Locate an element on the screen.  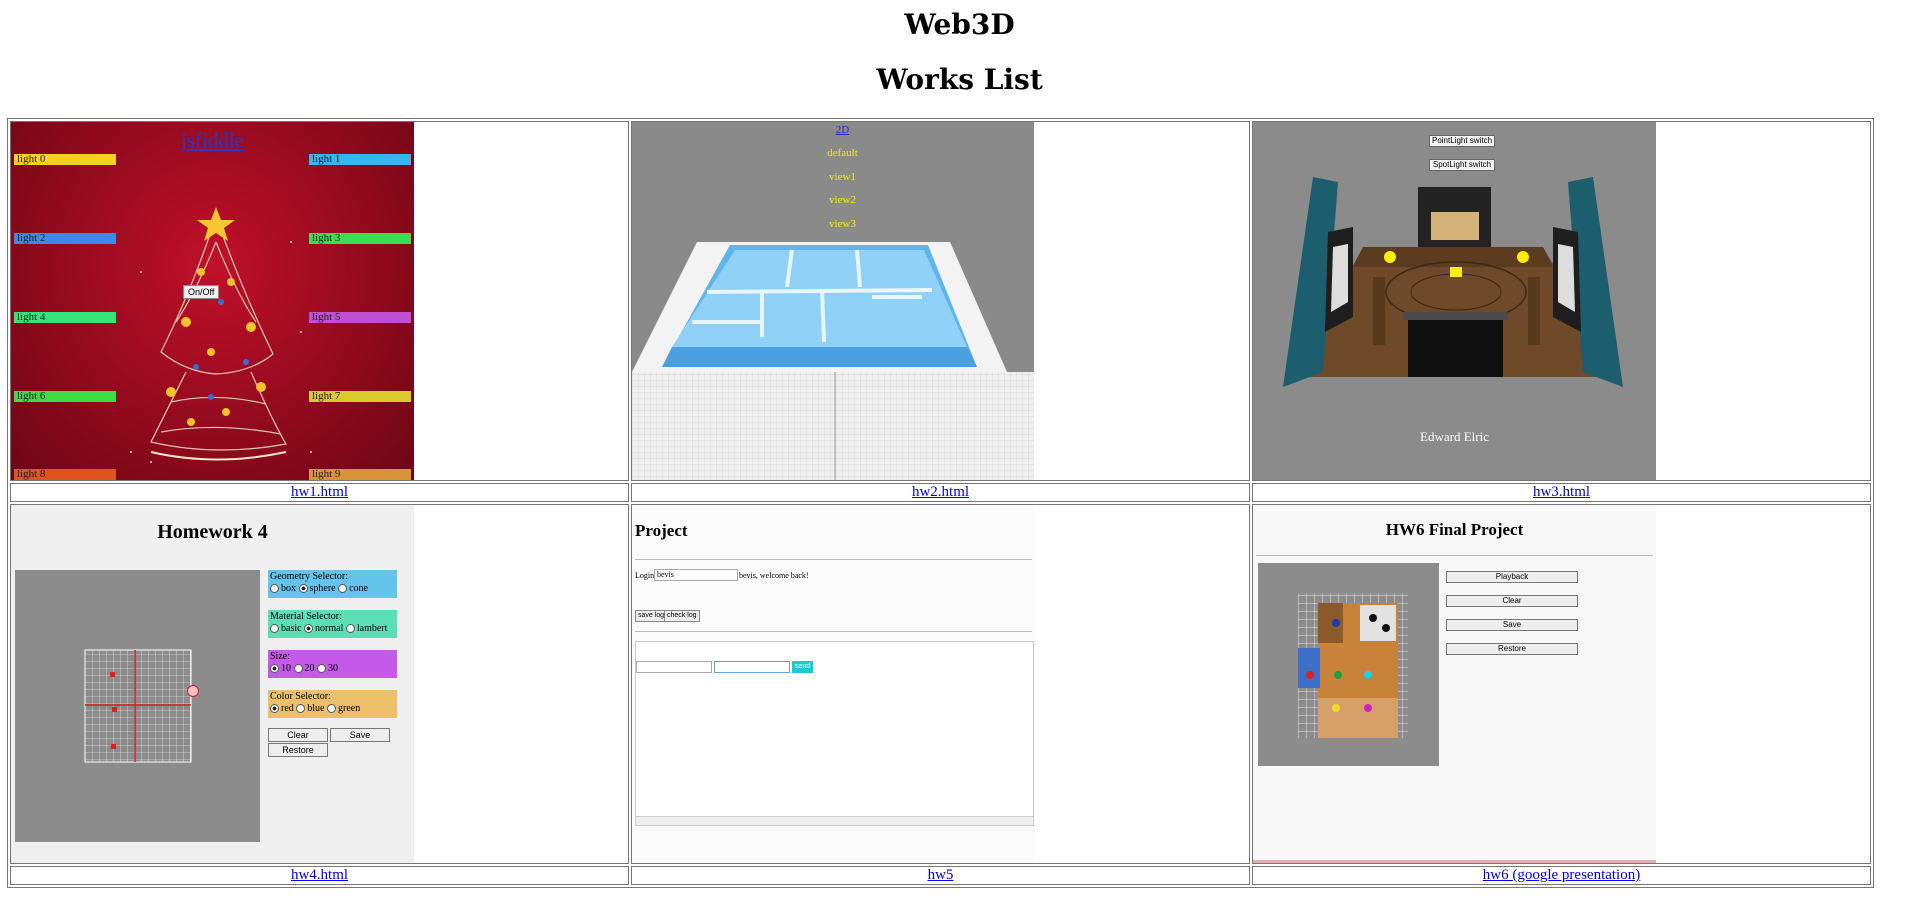
light-4-bar: light 4 is located at coordinates (65, 317).